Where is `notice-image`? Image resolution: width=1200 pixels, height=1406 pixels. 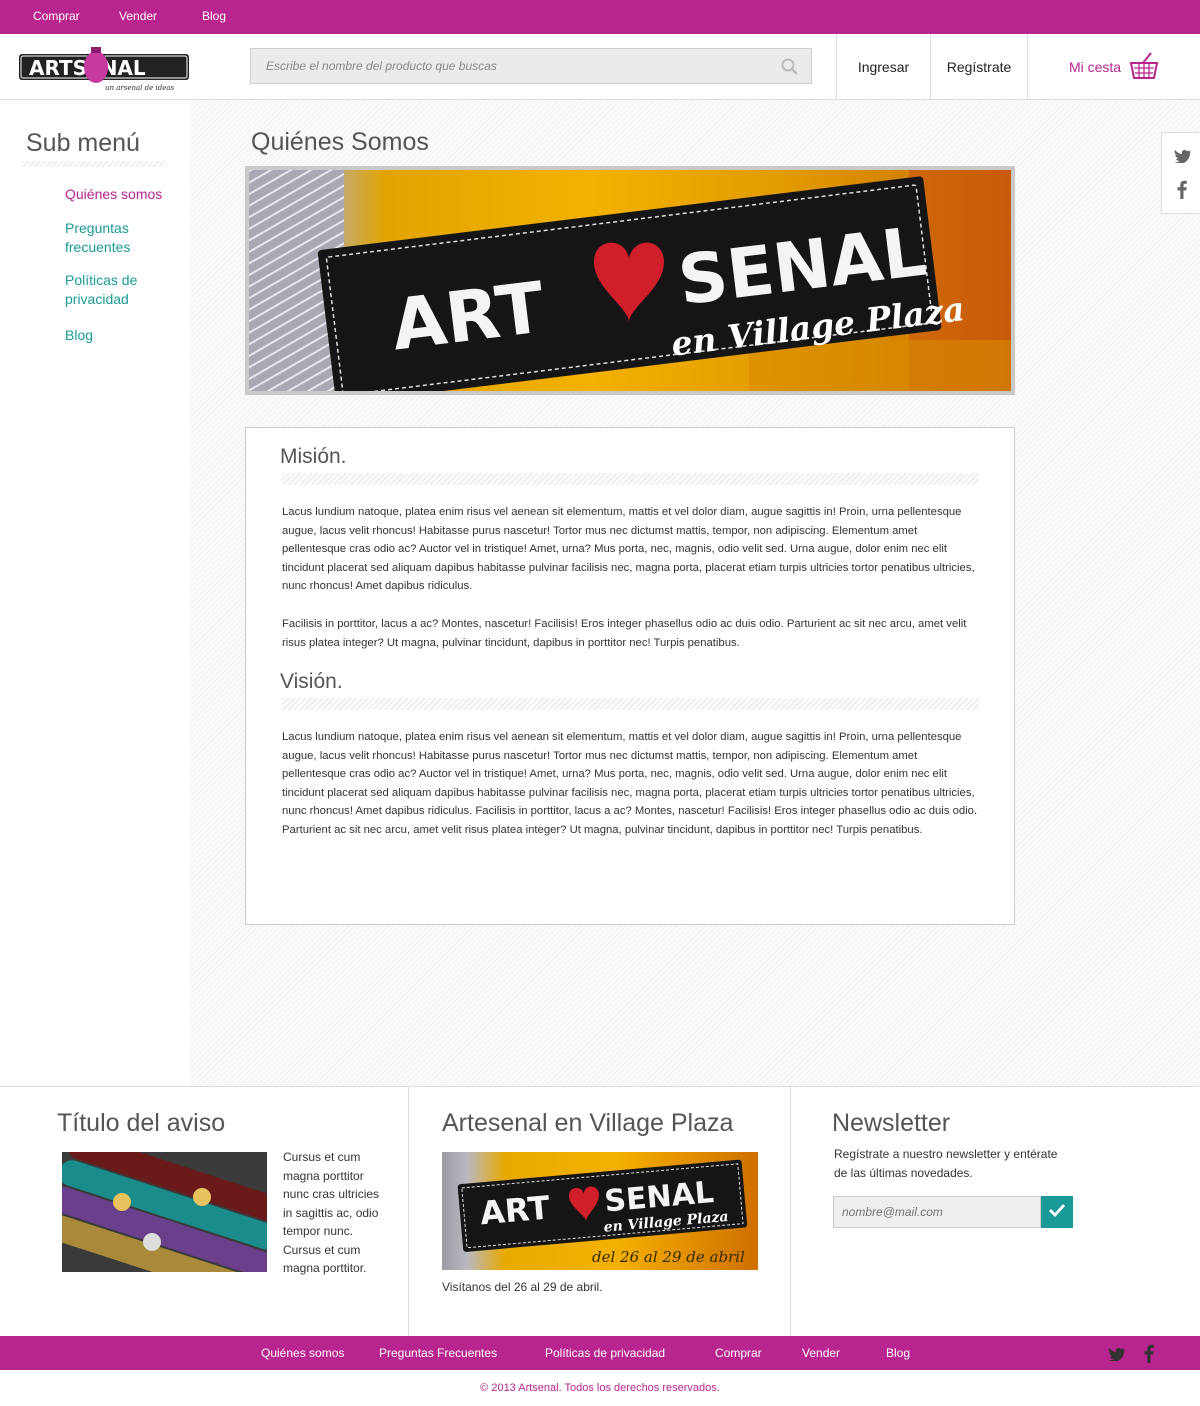 notice-image is located at coordinates (164, 1212).